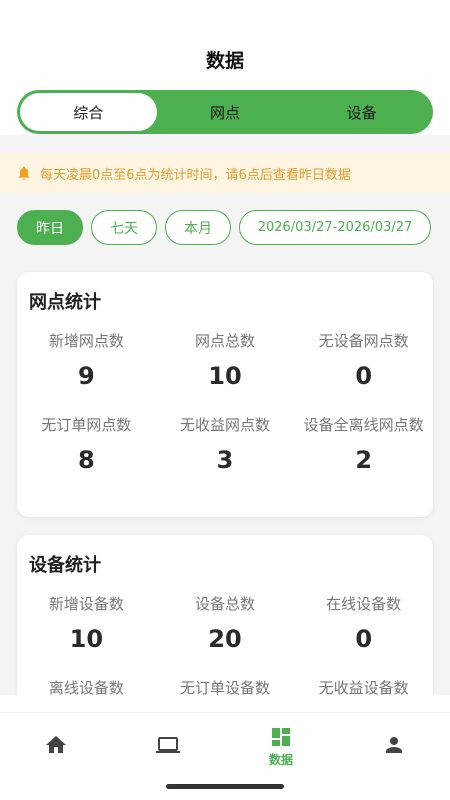 This screenshot has height=800, width=450. I want to click on stat-label: 离线设备数, so click(86, 687).